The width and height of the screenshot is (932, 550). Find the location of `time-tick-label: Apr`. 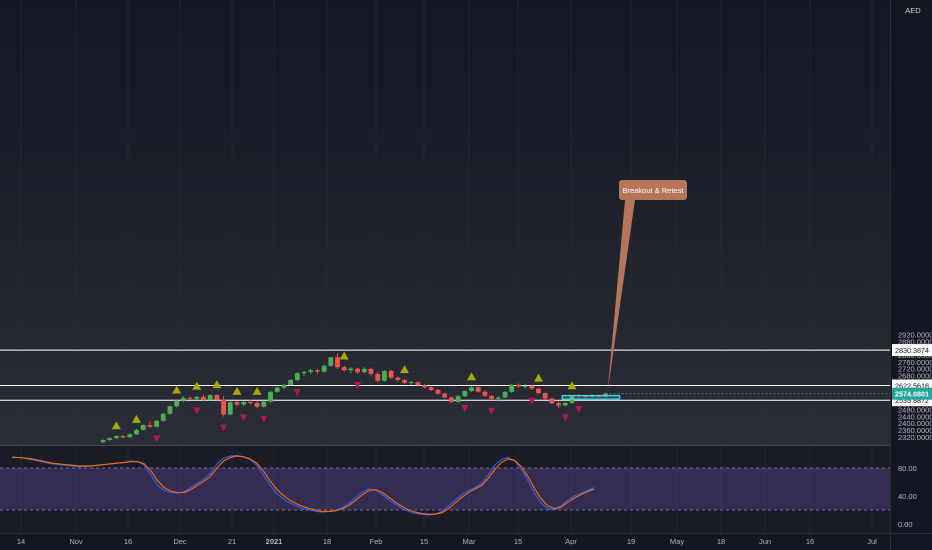

time-tick-label: Apr is located at coordinates (571, 541).